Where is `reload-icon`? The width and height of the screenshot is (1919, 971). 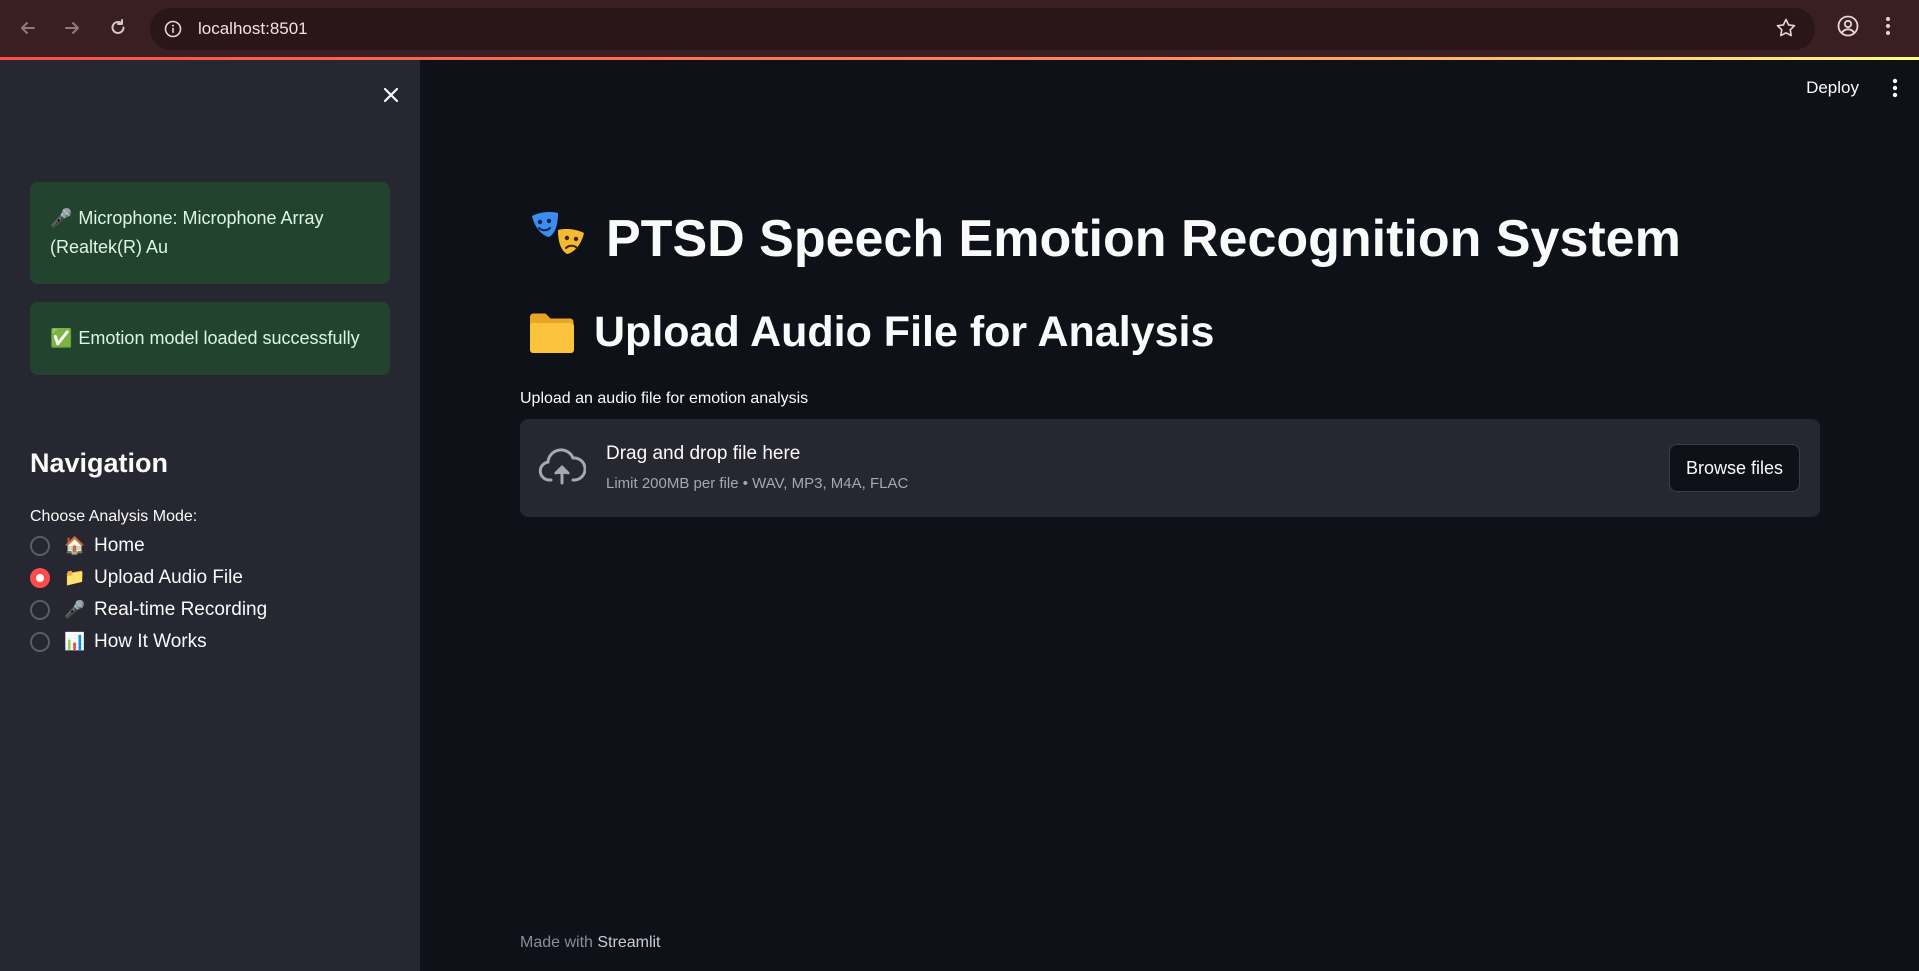 reload-icon is located at coordinates (118, 26).